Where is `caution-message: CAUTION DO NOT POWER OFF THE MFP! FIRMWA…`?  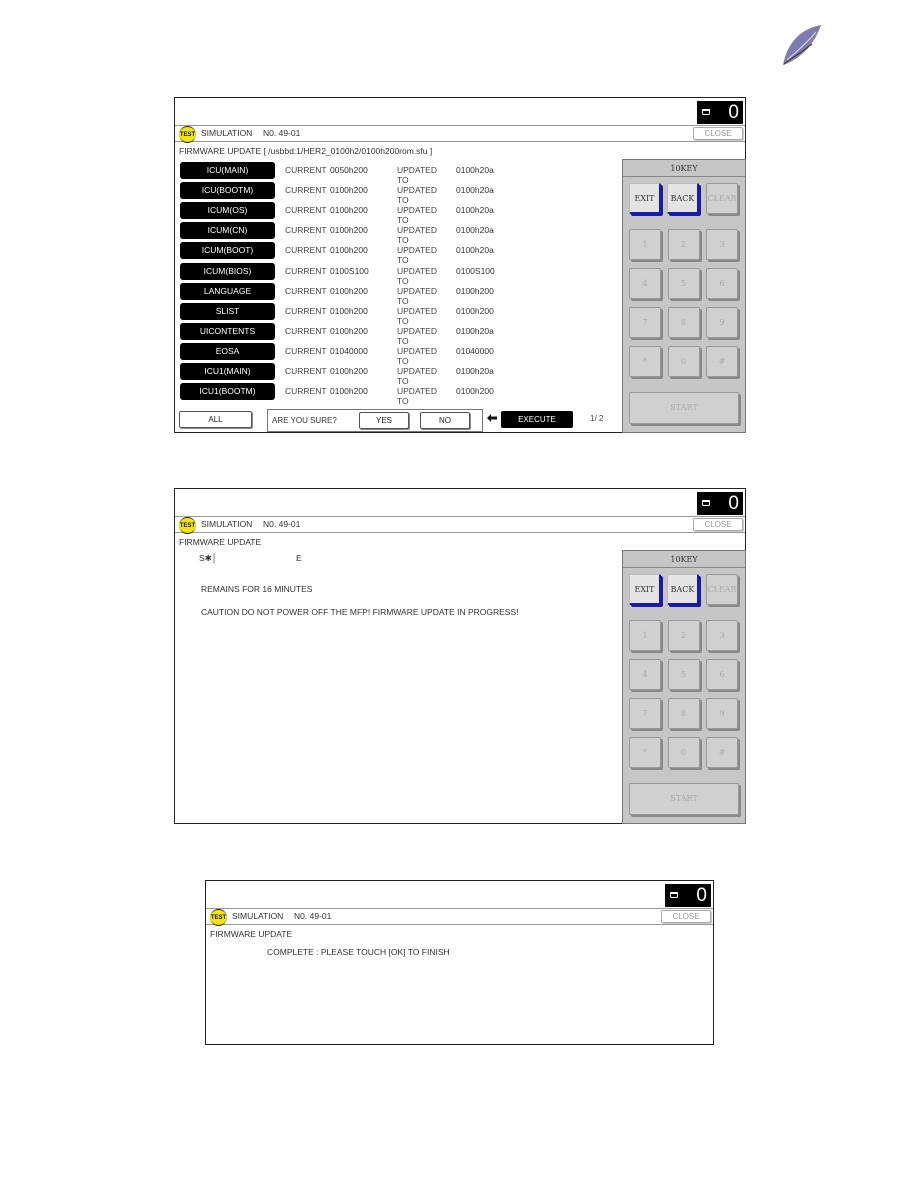
caution-message: CAUTION DO NOT POWER OFF THE MFP! FIRMWA… is located at coordinates (360, 612).